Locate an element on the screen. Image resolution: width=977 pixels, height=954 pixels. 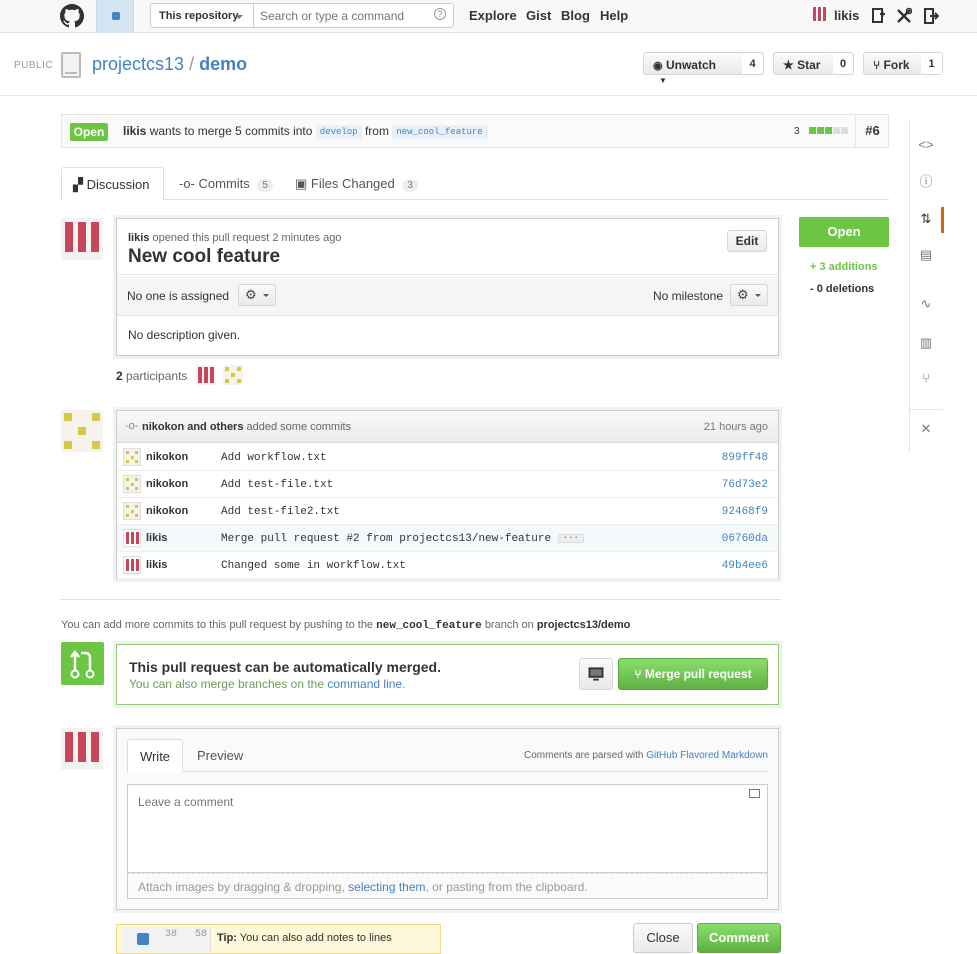
milestone-gear-button: ⚙ is located at coordinates (749, 295).